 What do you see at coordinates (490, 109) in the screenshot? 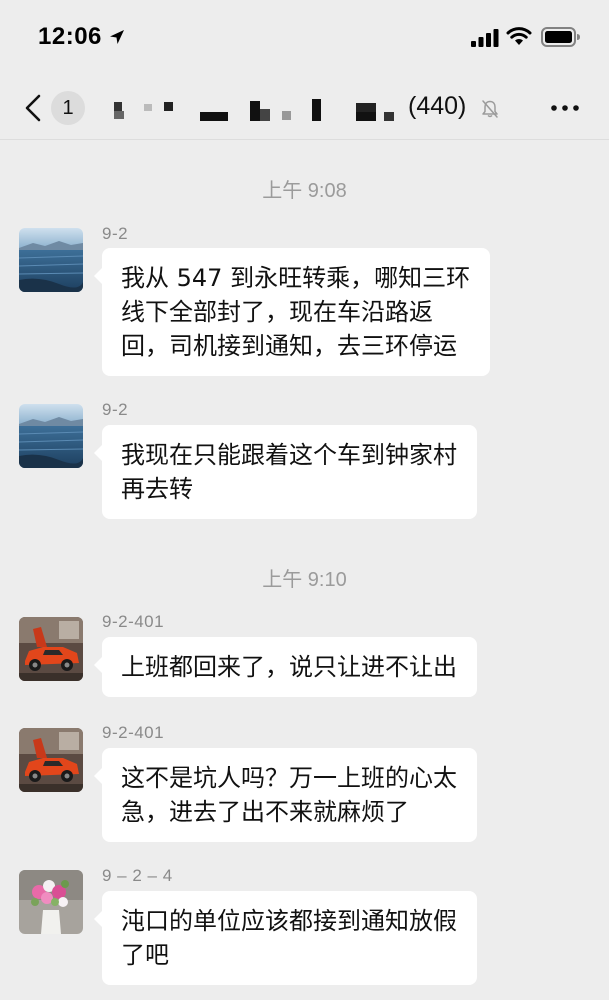
I see `bell-muted-icon` at bounding box center [490, 109].